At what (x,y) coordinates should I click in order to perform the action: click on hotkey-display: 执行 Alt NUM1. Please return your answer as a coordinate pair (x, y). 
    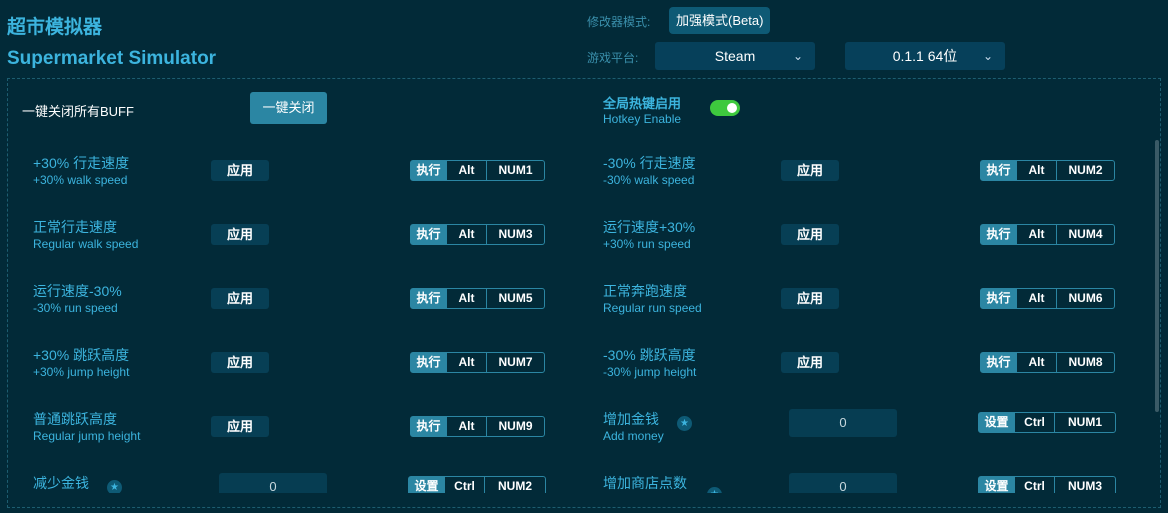
    Looking at the image, I should click on (477, 170).